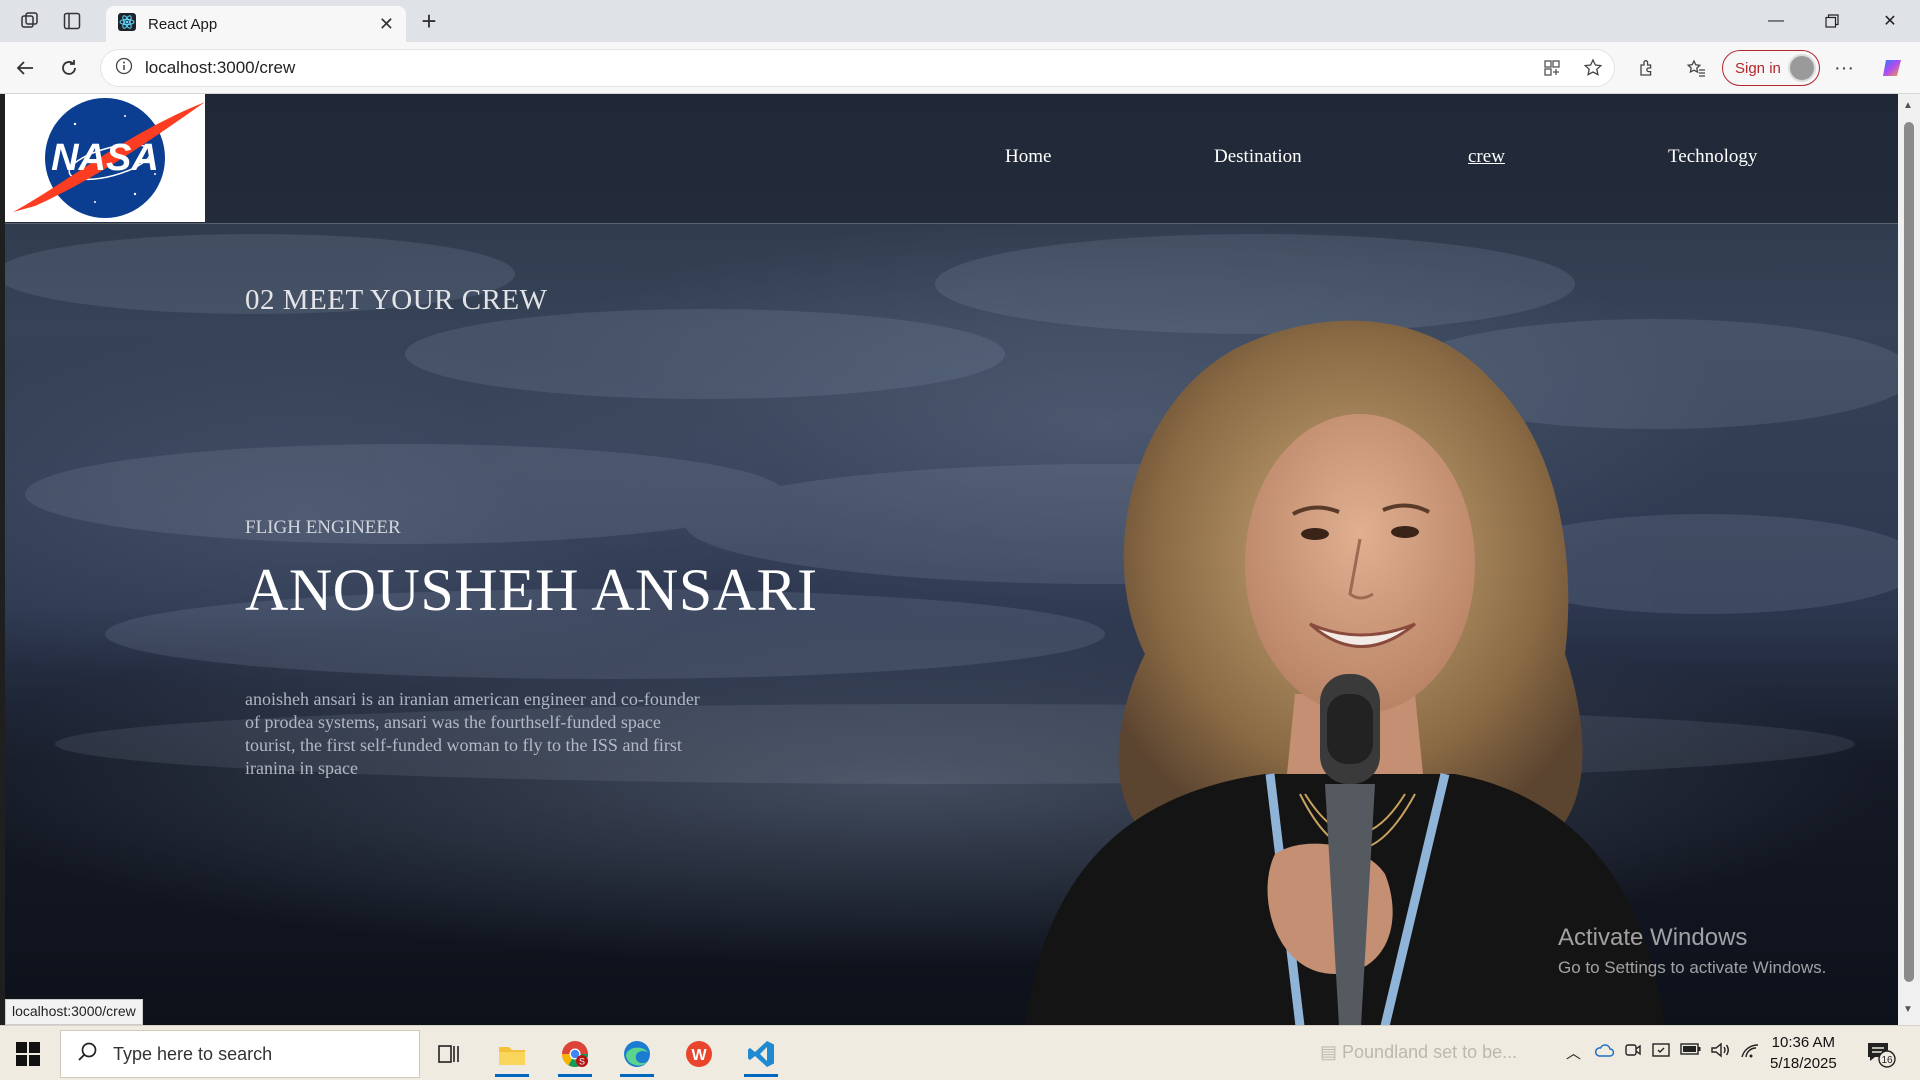 This screenshot has height=1080, width=1920. I want to click on browser-tab-bar: React App ✕ + — ✕, so click(960, 21).